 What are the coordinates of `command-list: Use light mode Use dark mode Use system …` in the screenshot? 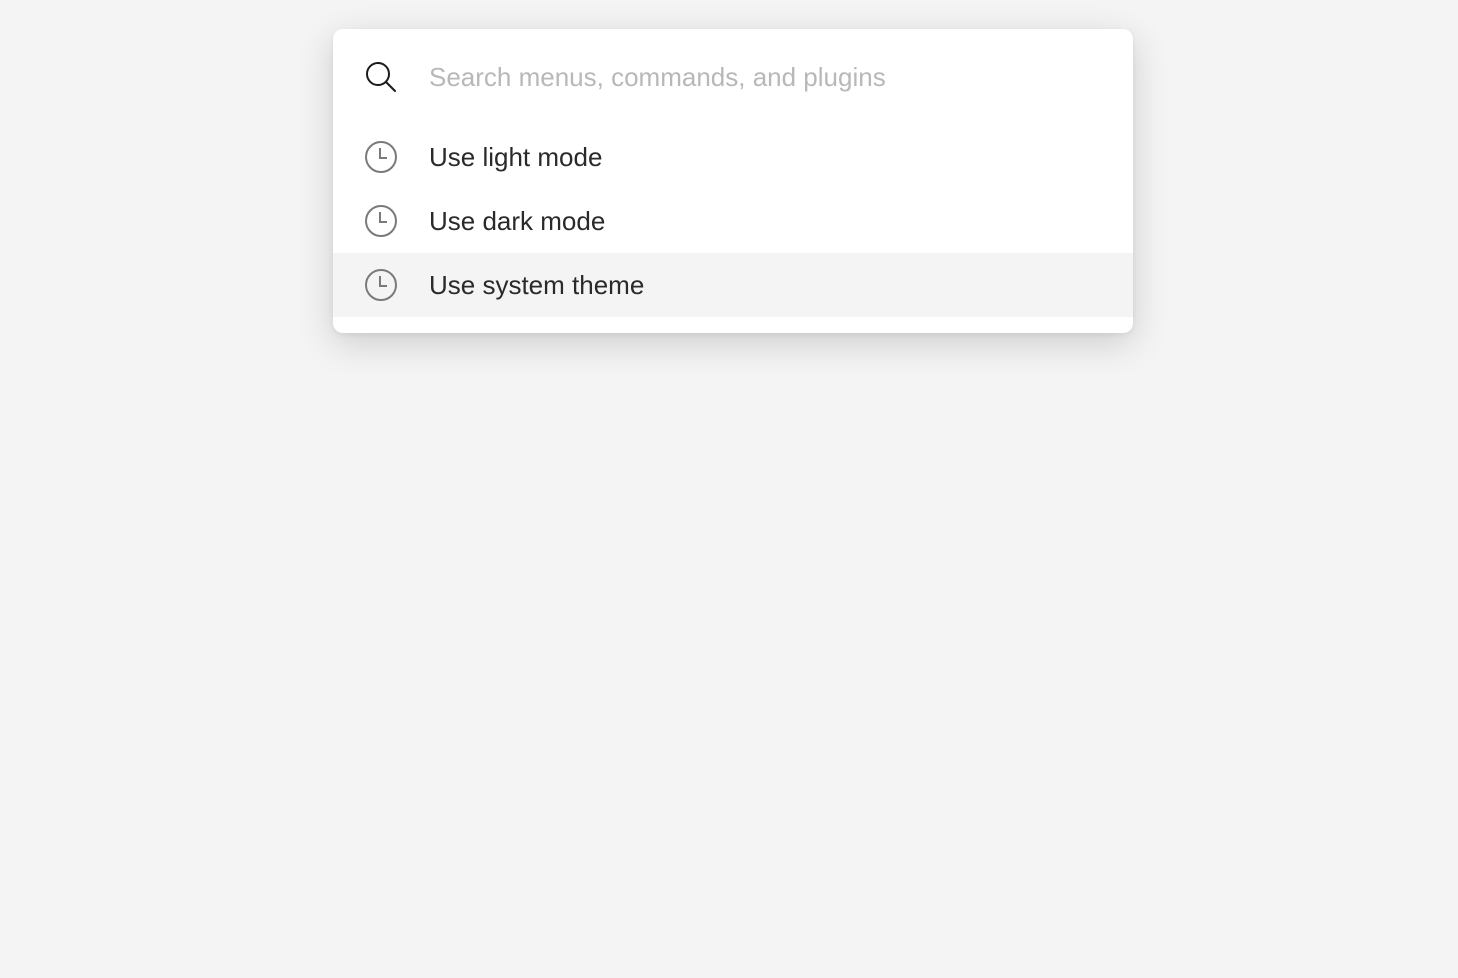 It's located at (733, 221).